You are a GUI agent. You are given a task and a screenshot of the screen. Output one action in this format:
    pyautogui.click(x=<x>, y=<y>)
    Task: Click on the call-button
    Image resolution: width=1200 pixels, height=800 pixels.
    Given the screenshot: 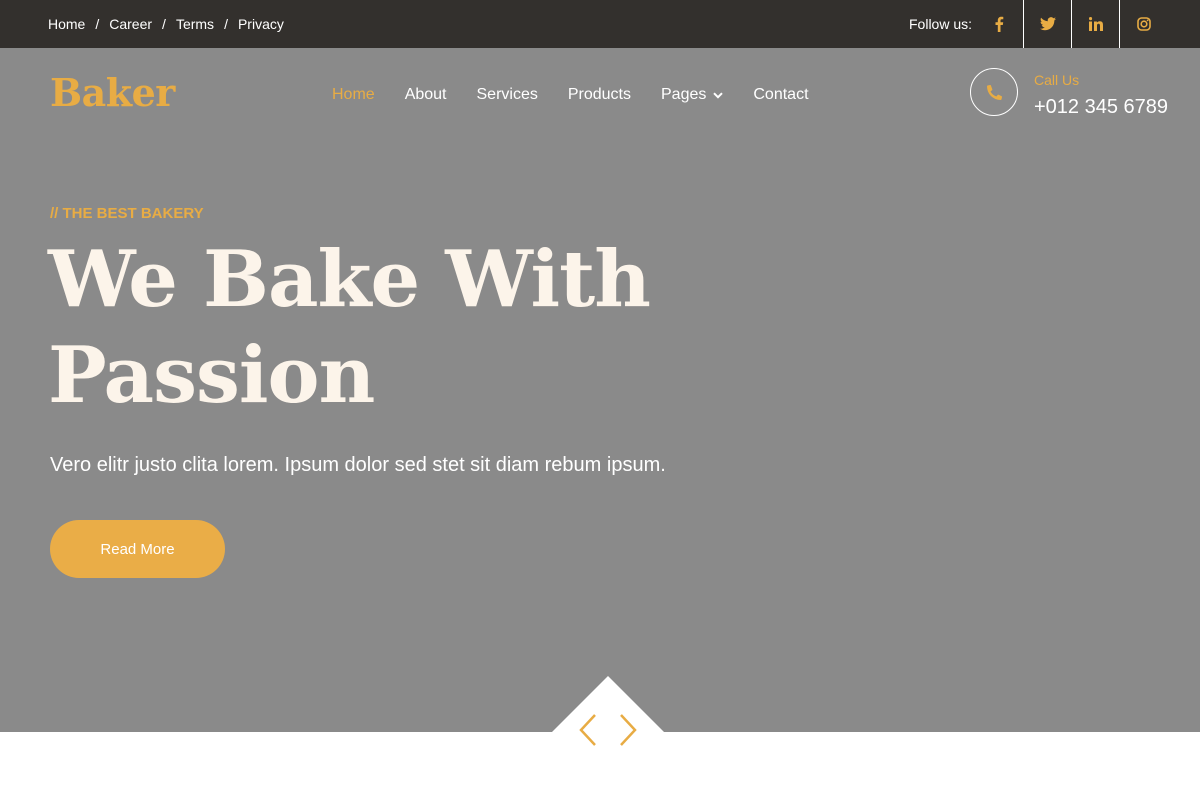 What is the action you would take?
    pyautogui.click(x=994, y=92)
    